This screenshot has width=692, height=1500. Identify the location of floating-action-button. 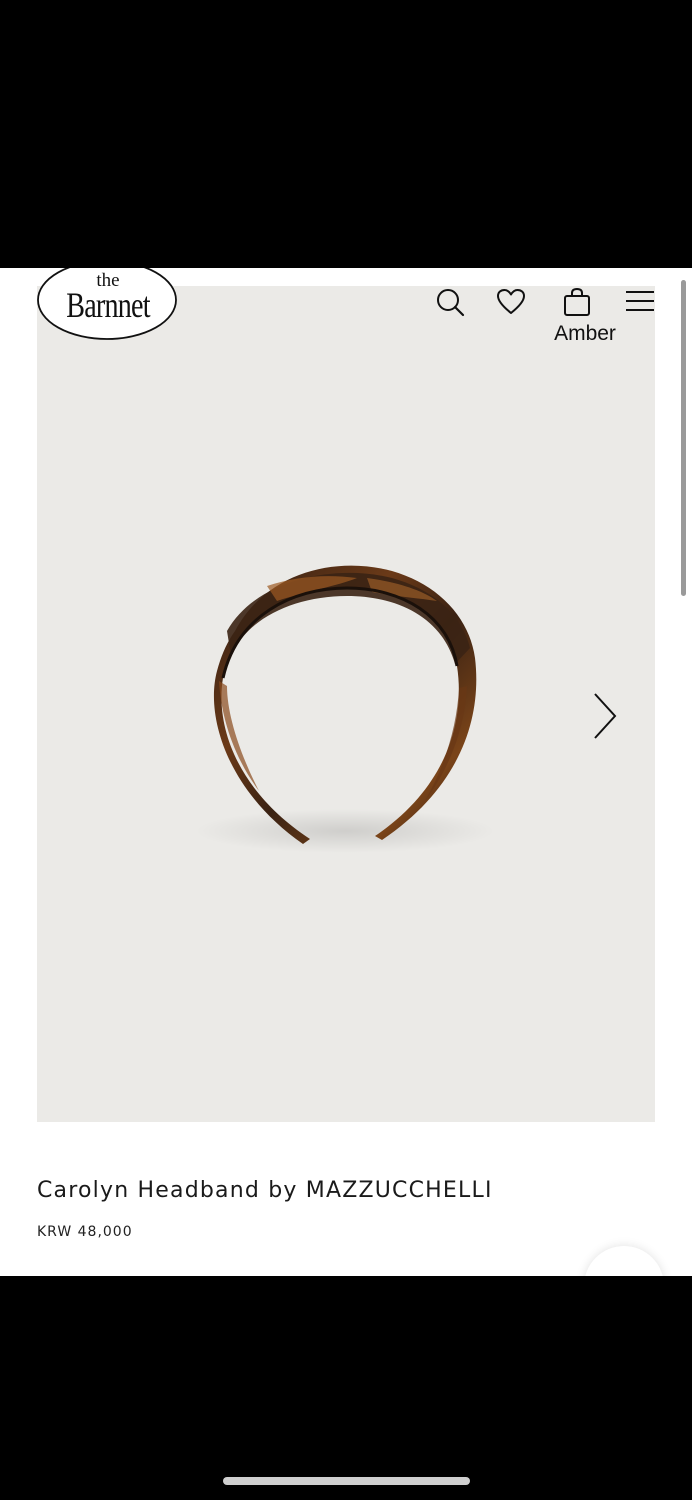
(624, 1261).